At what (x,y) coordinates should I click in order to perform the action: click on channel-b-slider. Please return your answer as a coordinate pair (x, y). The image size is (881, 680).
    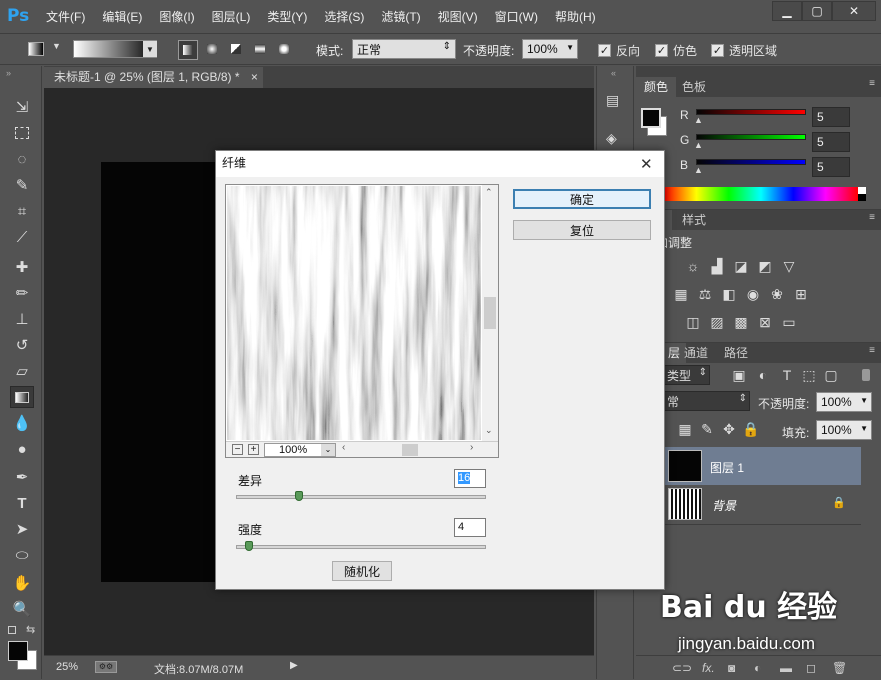
    Looking at the image, I should click on (751, 162).